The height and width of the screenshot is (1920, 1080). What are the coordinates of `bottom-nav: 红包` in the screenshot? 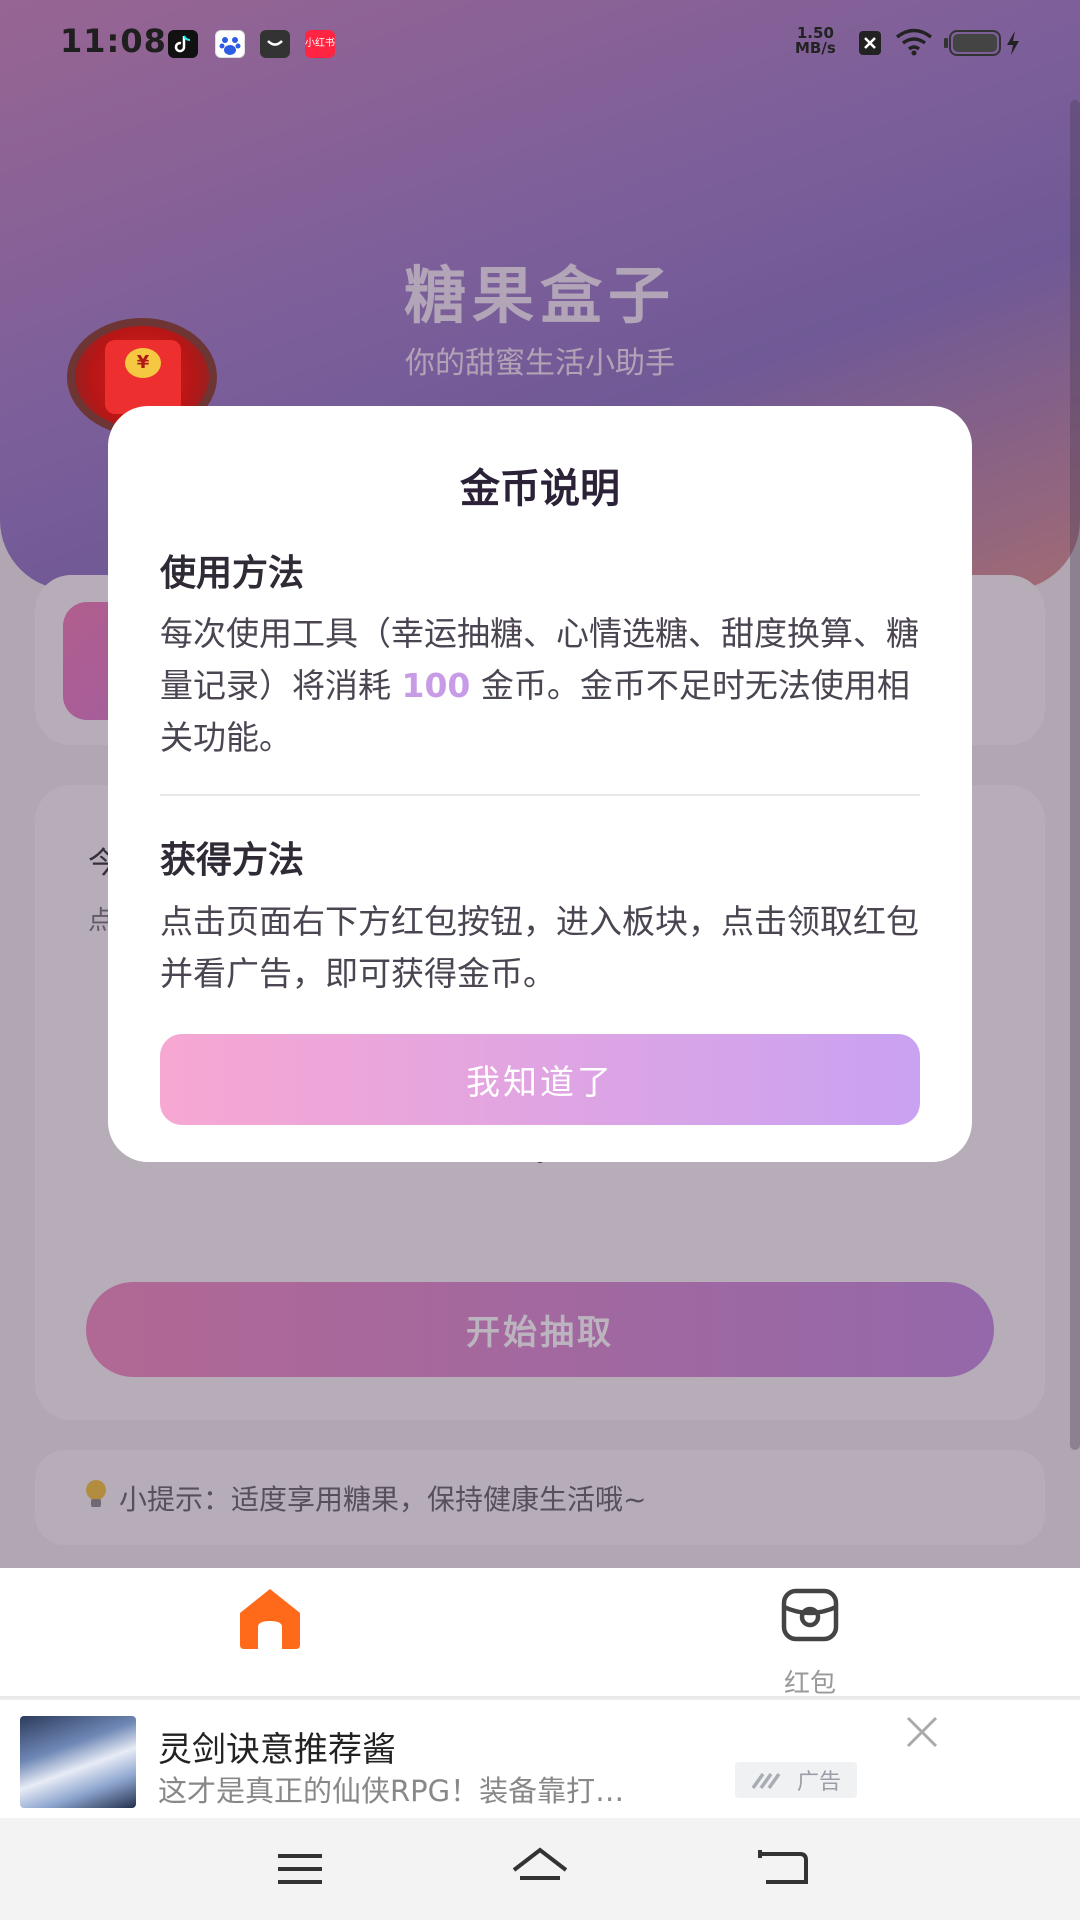 It's located at (540, 1633).